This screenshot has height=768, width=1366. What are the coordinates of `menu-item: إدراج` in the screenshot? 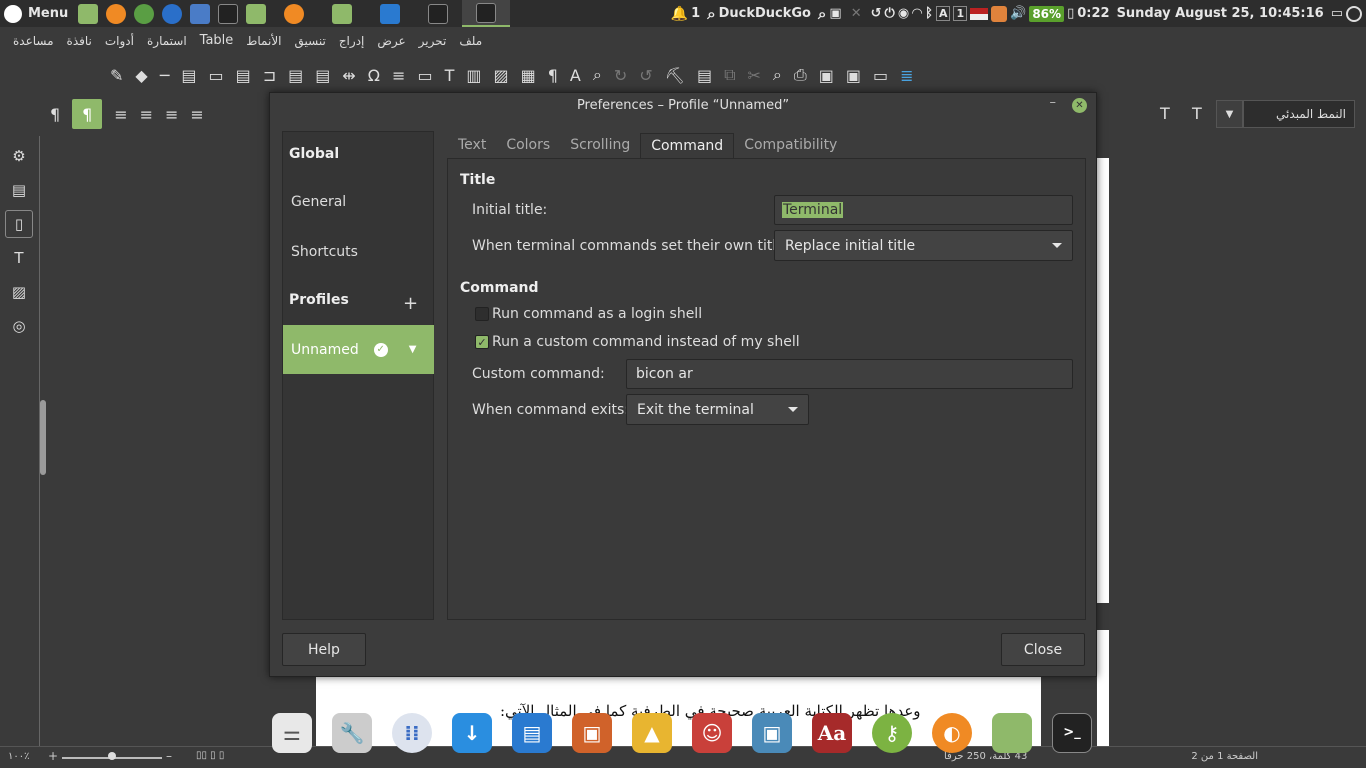 It's located at (352, 41).